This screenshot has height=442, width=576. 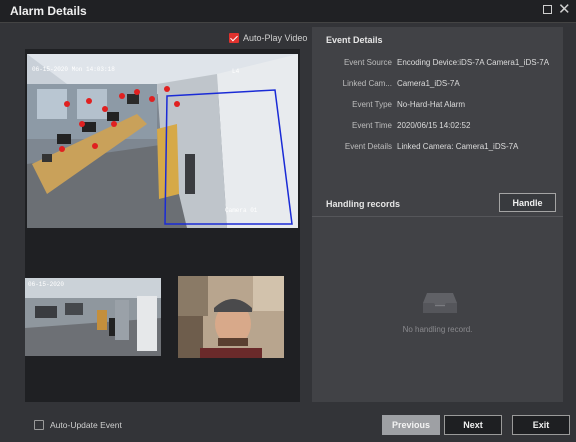 What do you see at coordinates (411, 425) in the screenshot?
I see `previous-button: Previous` at bounding box center [411, 425].